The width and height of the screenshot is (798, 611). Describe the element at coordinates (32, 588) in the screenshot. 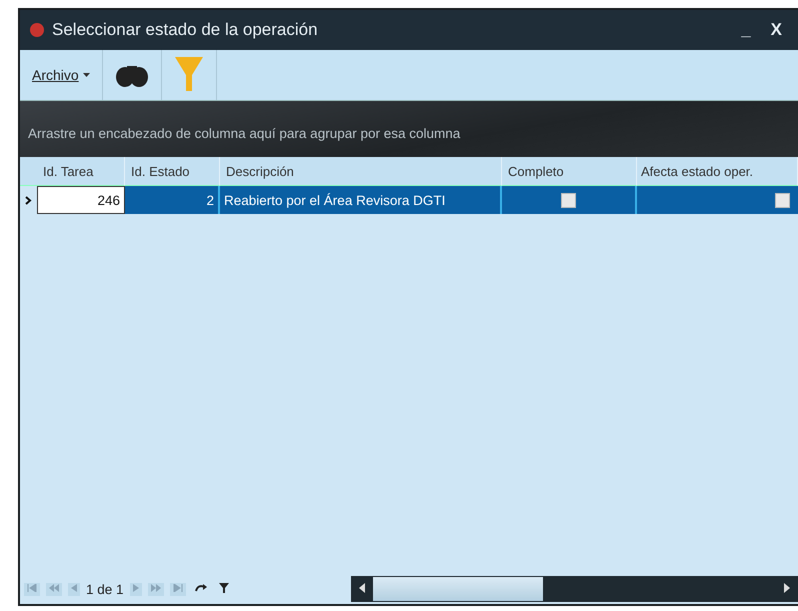

I see `first-icon` at that location.